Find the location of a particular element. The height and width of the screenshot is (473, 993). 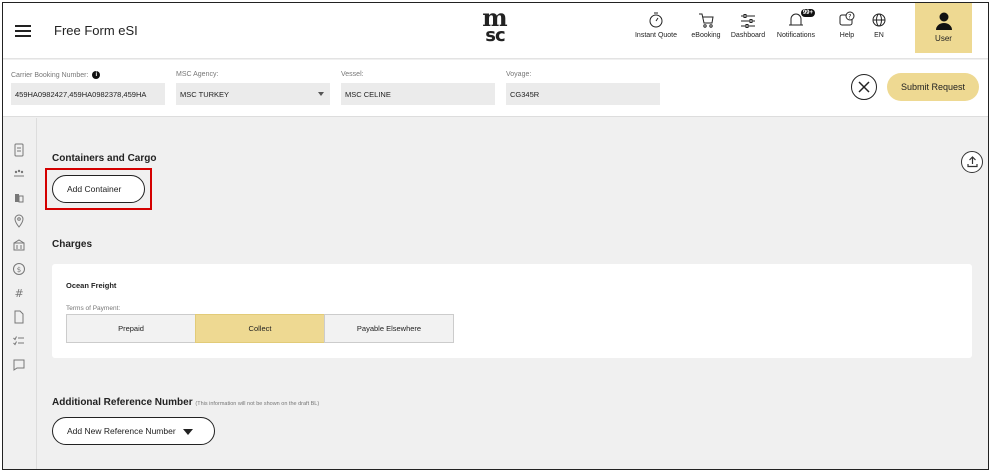

stopwatch-icon is located at coordinates (656, 20).